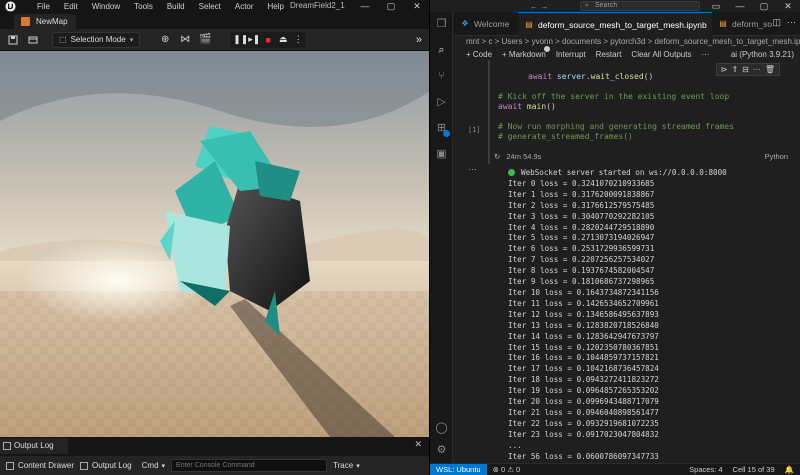  I want to click on output-line: Iter 17 loss = 0.1042168736457824, so click(583, 369).